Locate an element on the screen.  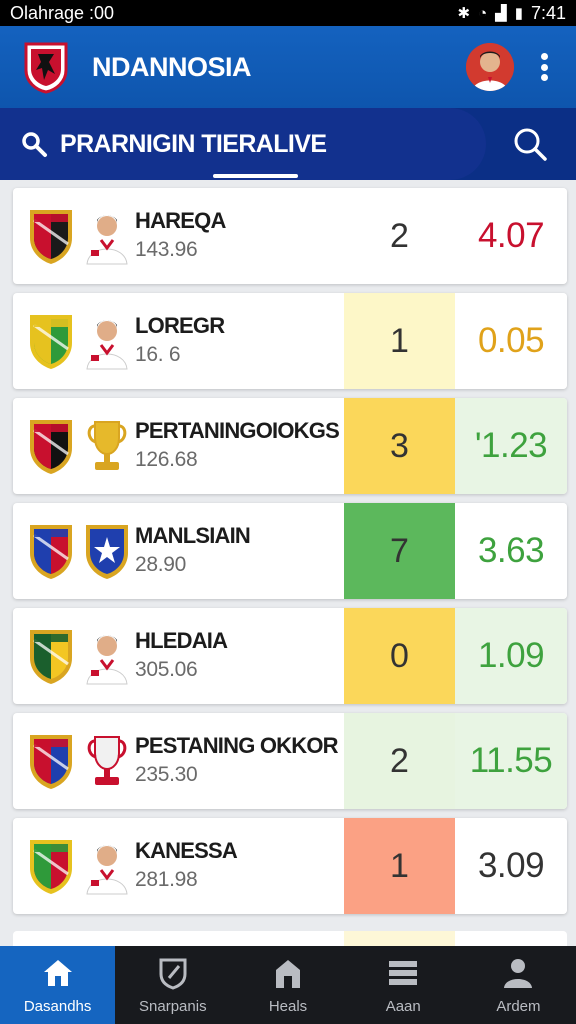
stadium-icon is located at coordinates (288, 977).